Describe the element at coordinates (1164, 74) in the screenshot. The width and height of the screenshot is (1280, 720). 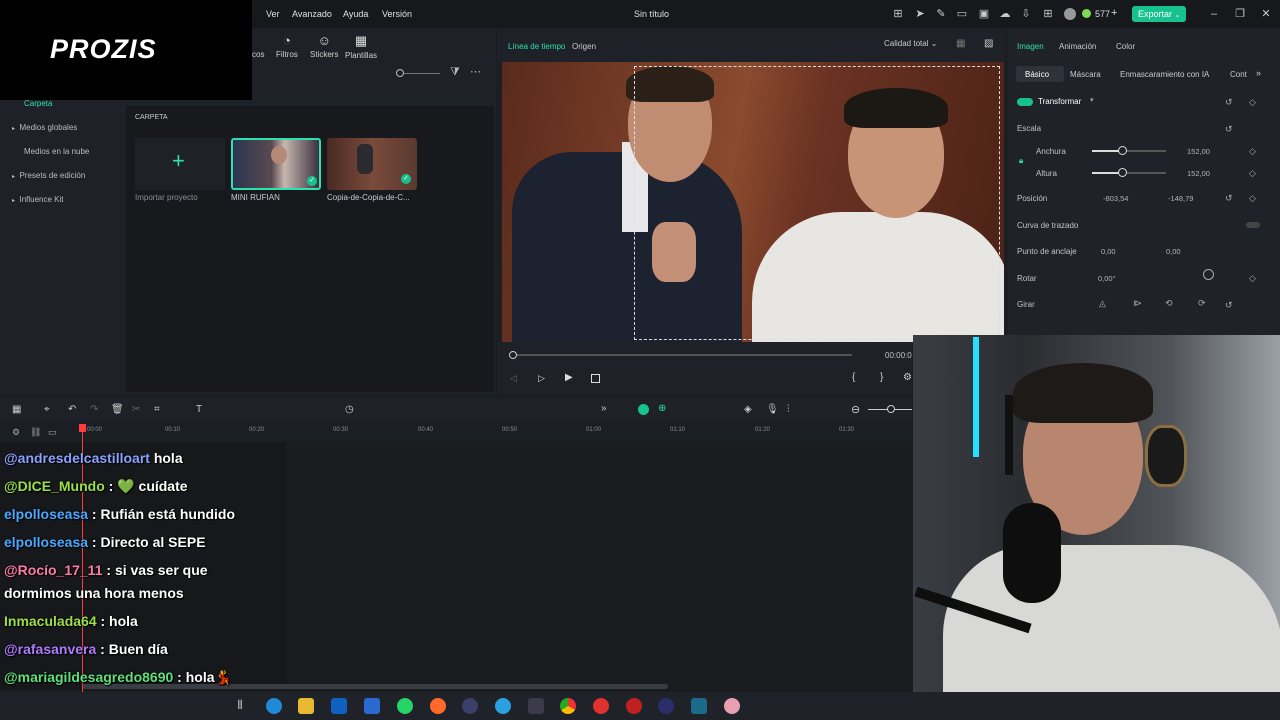
I see `subtab-ia: Enmascaramiento con IA` at that location.